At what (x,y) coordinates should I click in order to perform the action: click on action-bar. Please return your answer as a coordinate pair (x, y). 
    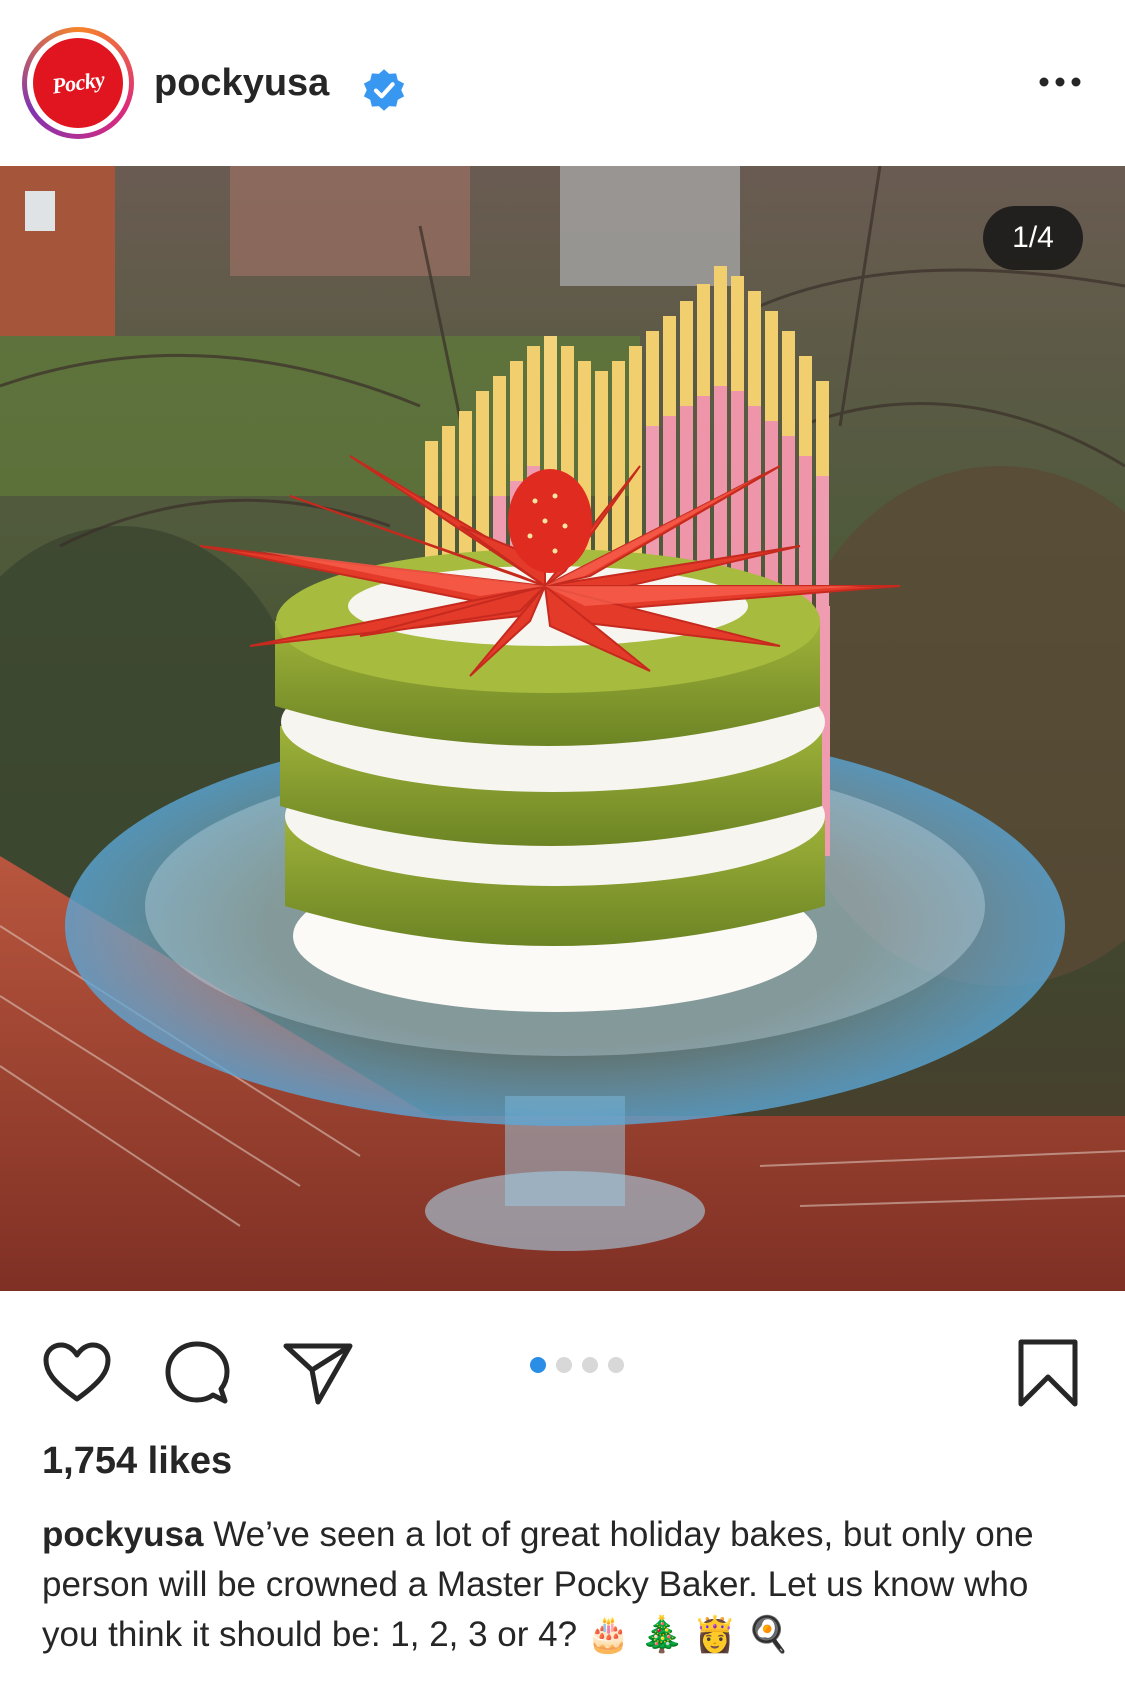
    Looking at the image, I should click on (562, 1366).